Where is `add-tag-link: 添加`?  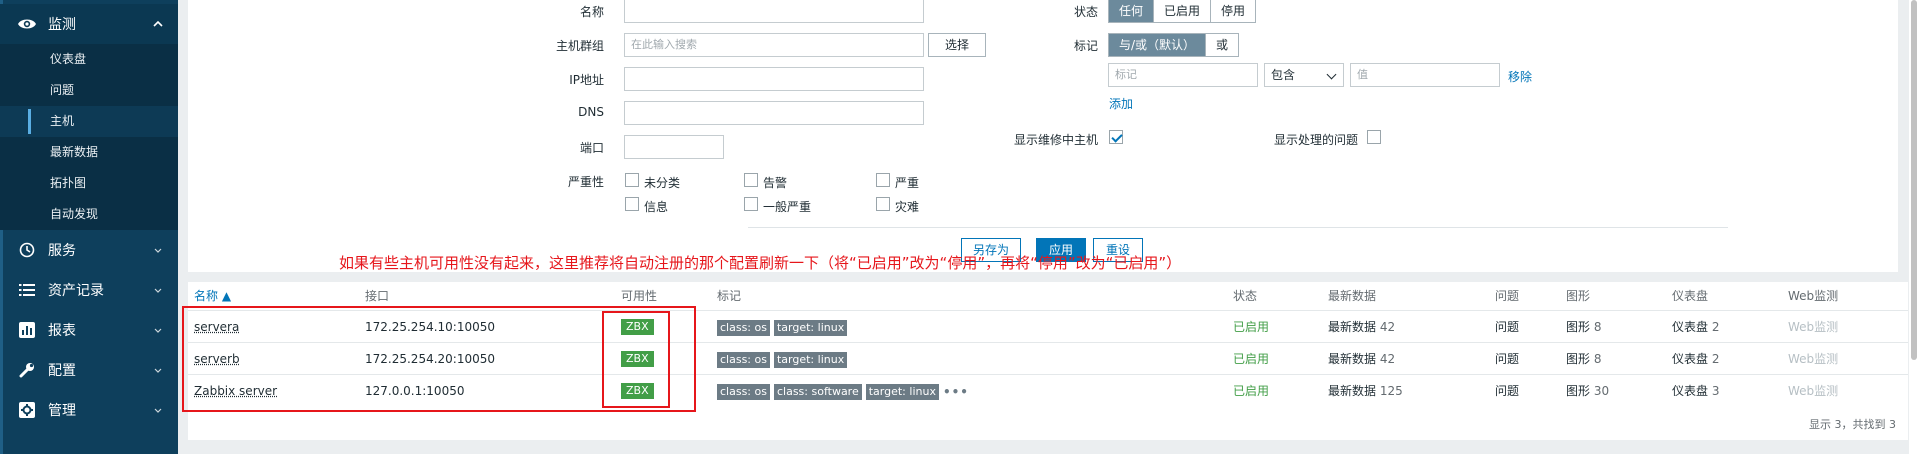 add-tag-link: 添加 is located at coordinates (1121, 103).